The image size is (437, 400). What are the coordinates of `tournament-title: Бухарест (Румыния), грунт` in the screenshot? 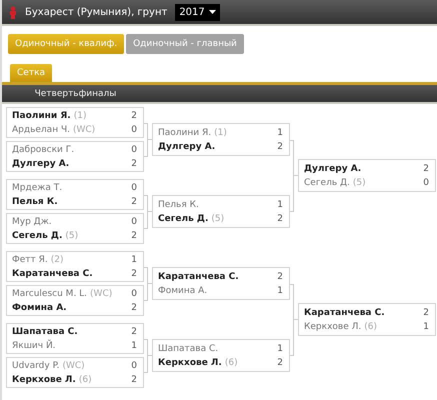 It's located at (96, 12).